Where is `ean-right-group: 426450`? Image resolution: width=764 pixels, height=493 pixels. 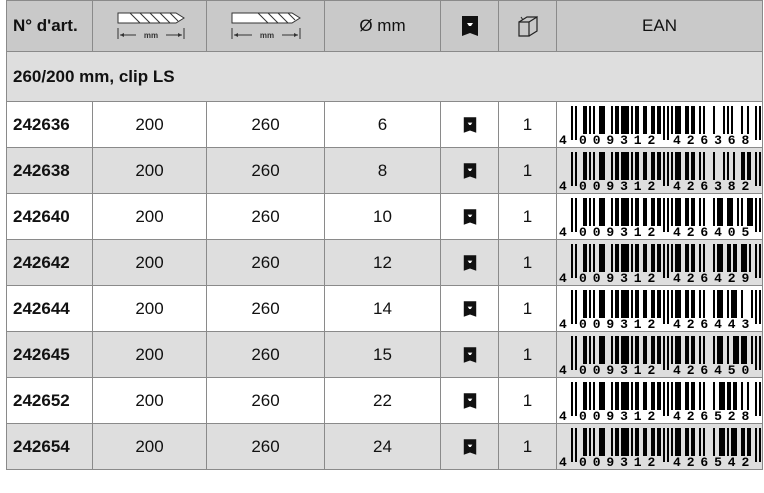
ean-right-group: 426450 is located at coordinates (714, 369).